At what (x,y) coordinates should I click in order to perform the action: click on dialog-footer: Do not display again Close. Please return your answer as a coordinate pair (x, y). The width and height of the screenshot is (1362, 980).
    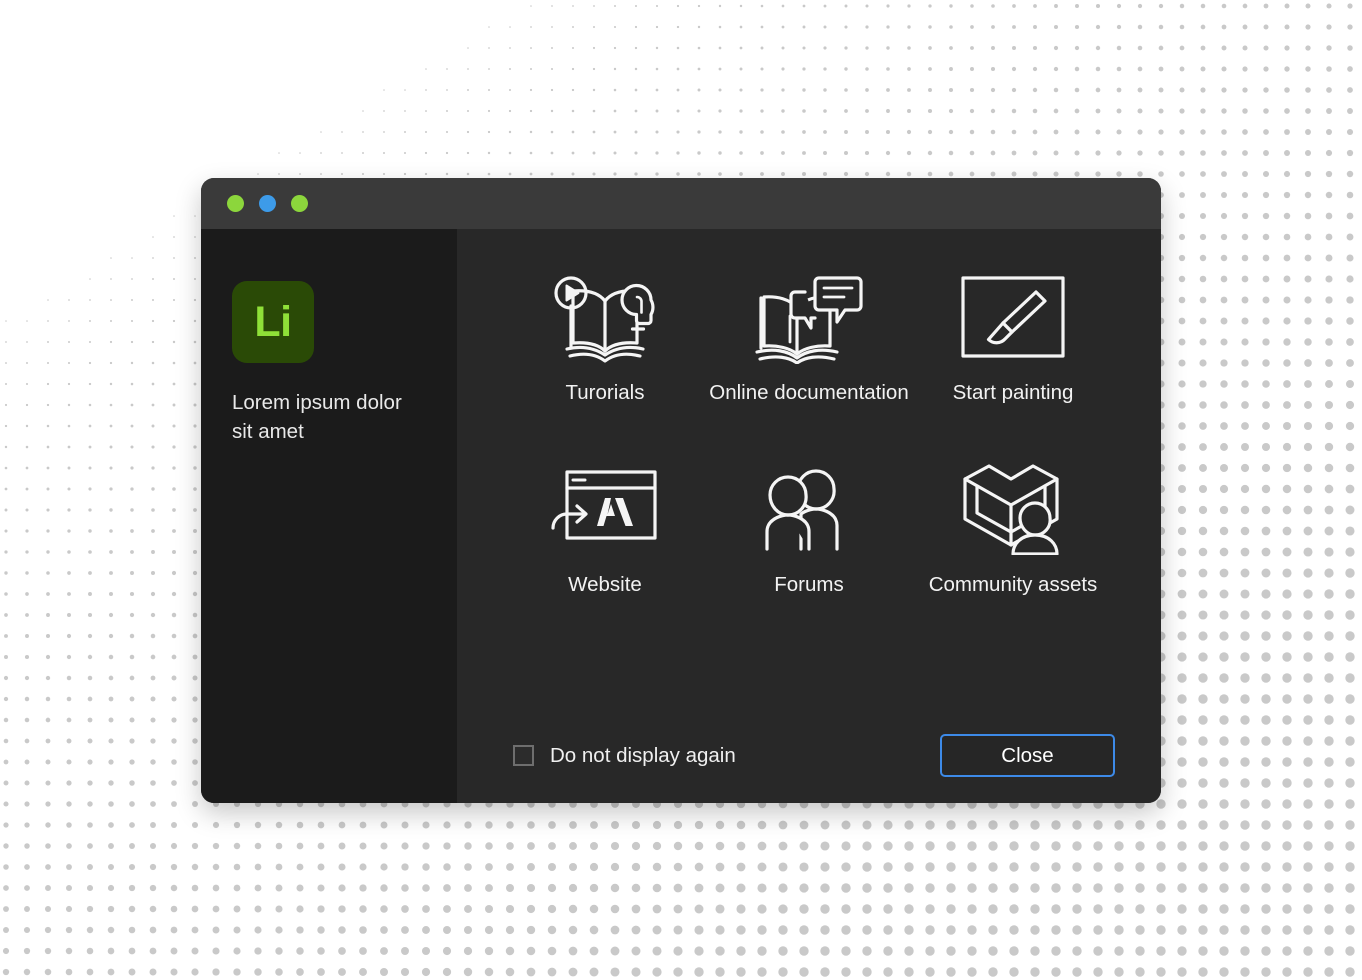
    Looking at the image, I should click on (809, 768).